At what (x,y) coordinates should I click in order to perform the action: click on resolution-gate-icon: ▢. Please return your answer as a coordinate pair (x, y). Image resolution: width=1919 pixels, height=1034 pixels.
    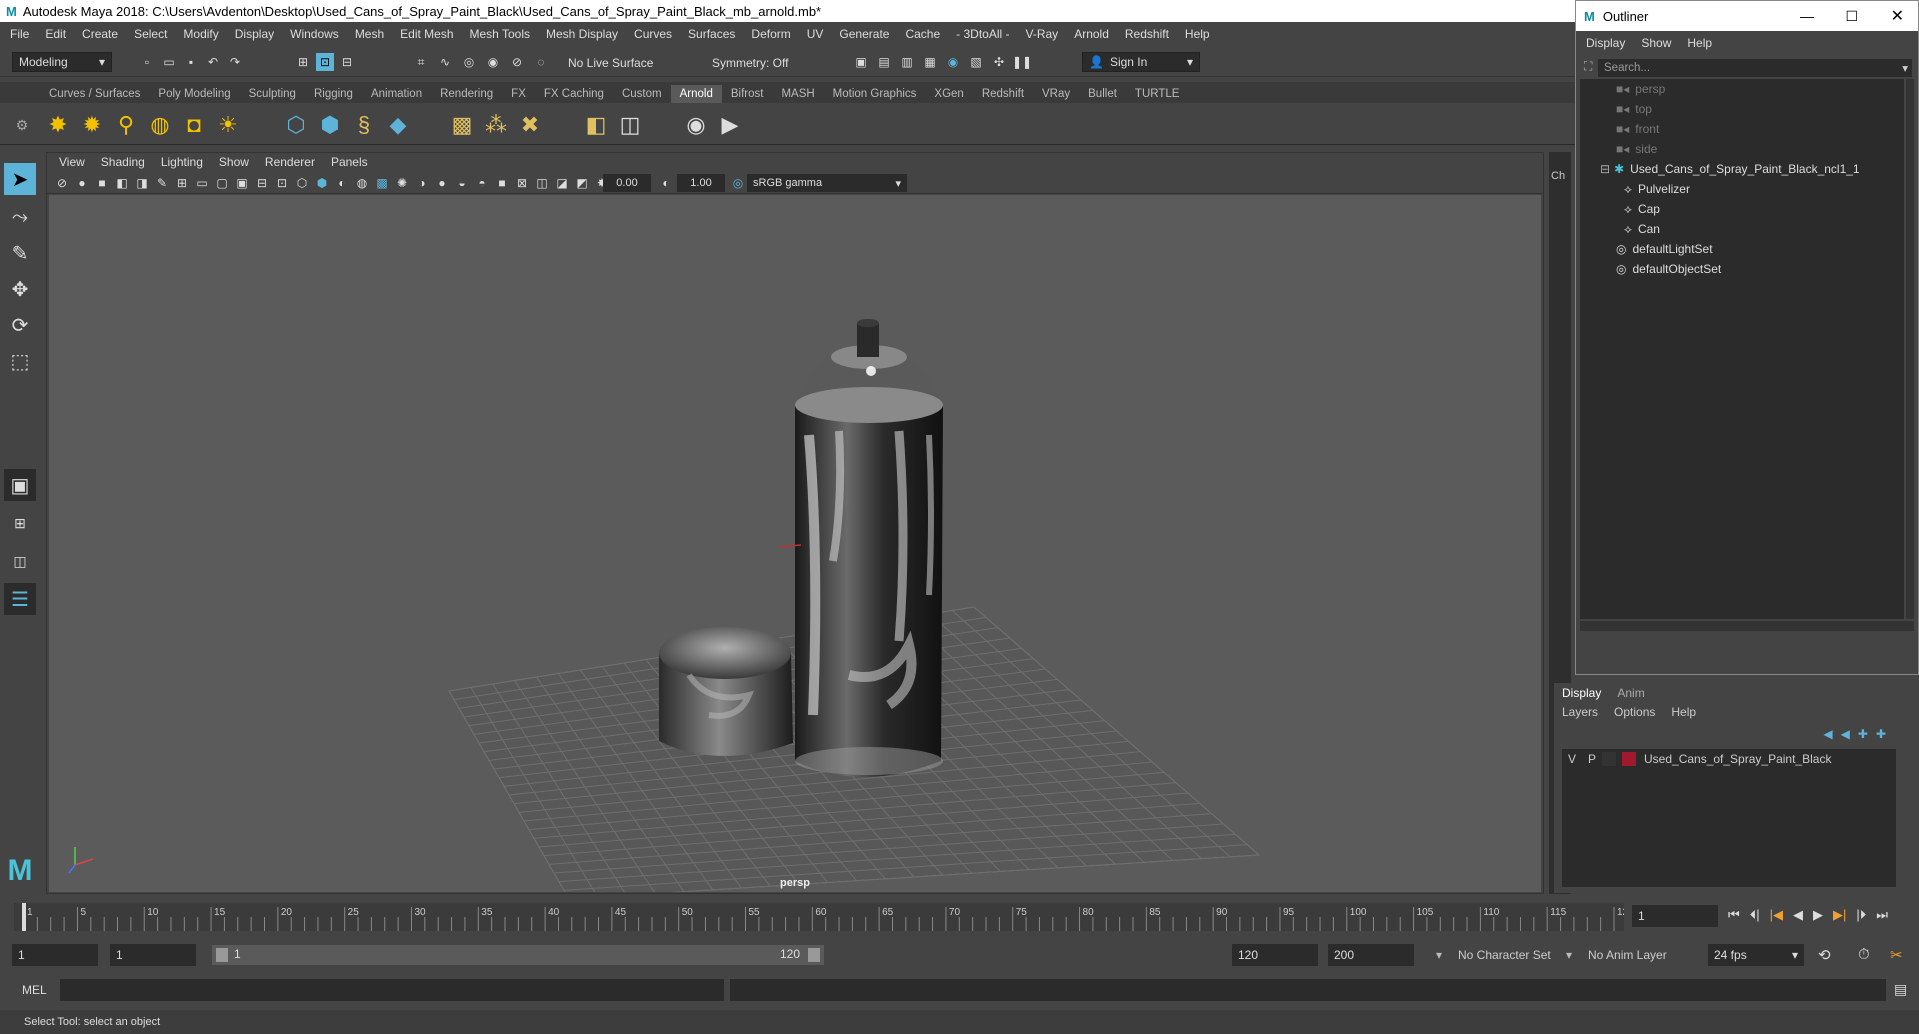
    Looking at the image, I should click on (222, 183).